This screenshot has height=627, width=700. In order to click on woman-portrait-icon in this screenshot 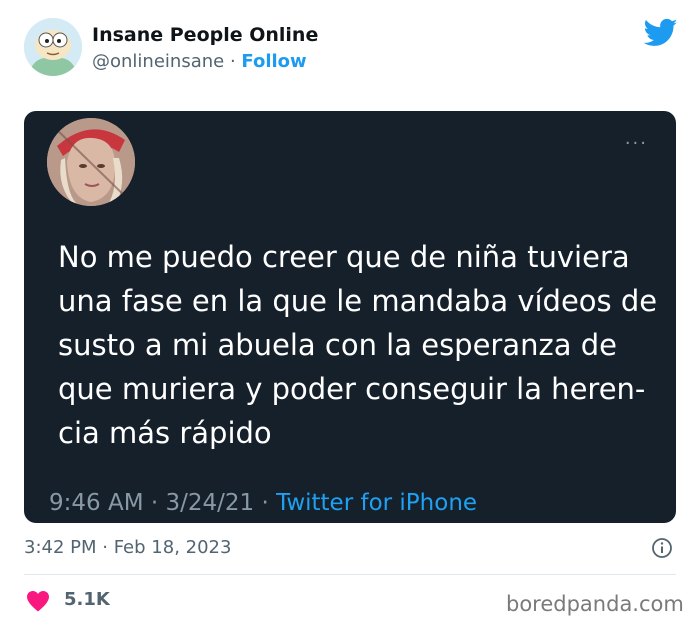, I will do `click(91, 162)`.